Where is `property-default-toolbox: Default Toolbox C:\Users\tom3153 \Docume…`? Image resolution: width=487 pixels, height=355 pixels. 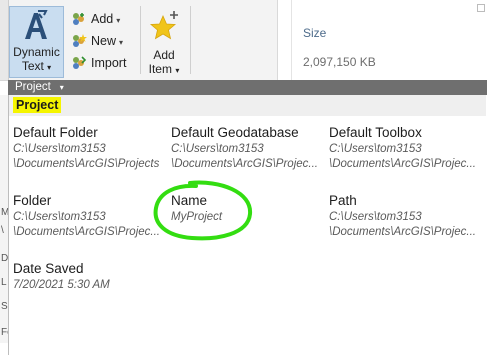
property-default-toolbox: Default Toolbox C:\Users\tom3153 \Docume… is located at coordinates (408, 148).